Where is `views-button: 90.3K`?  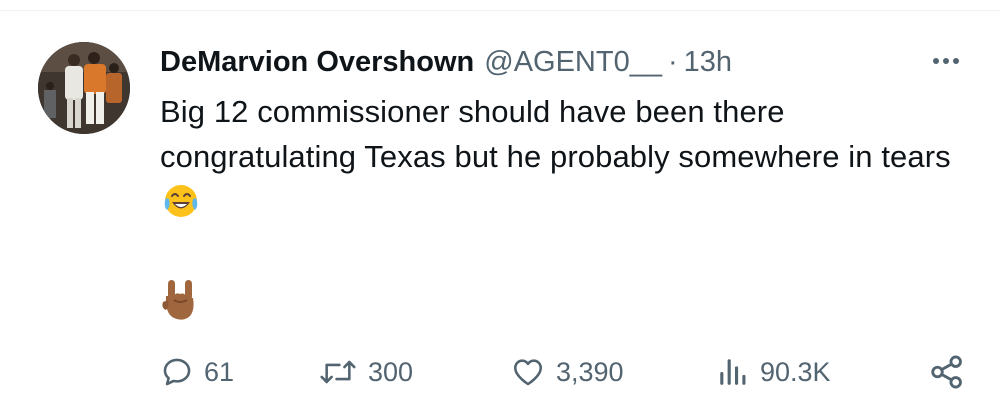 views-button: 90.3K is located at coordinates (773, 372).